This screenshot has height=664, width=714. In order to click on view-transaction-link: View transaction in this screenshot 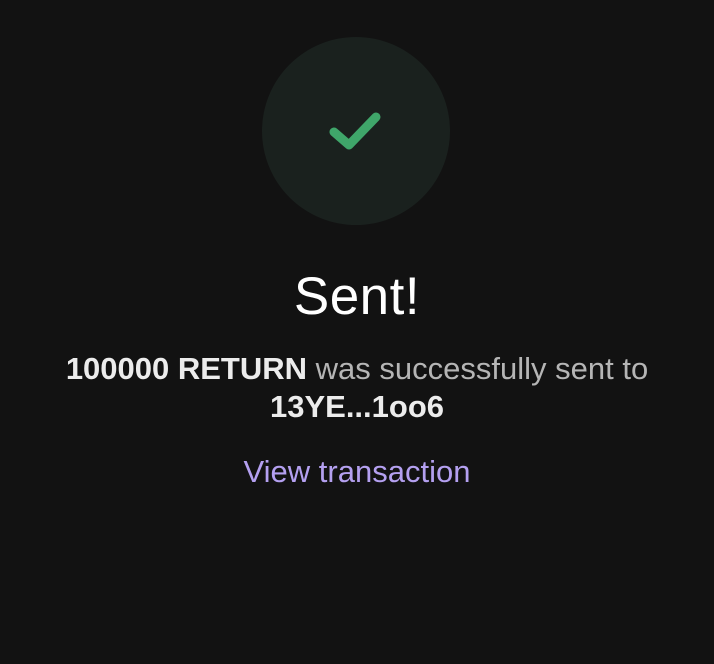, I will do `click(357, 471)`.